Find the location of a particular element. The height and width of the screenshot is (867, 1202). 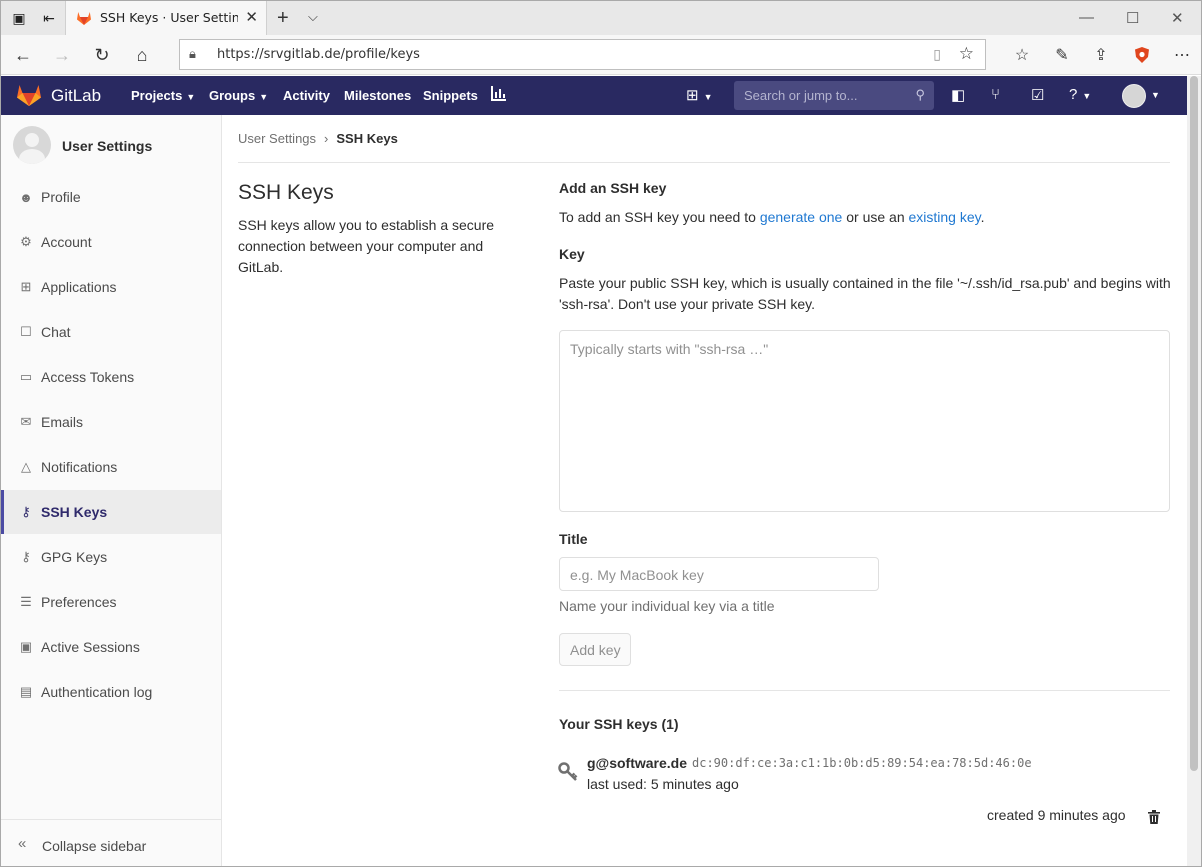

help-icon: ? ▼ is located at coordinates (1080, 94).